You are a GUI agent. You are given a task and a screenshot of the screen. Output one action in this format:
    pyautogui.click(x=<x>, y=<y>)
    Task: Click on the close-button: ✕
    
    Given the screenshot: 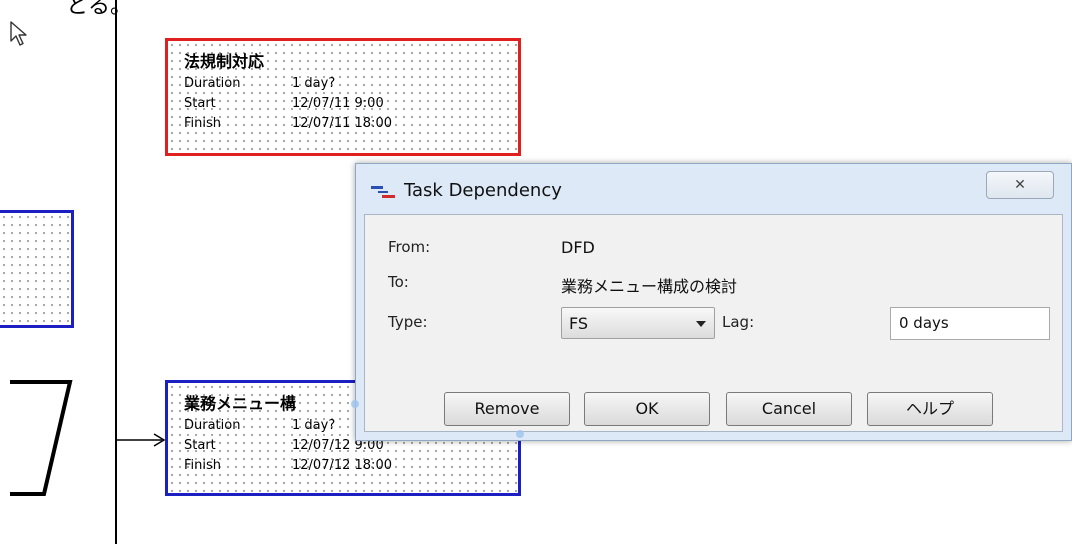 What is the action you would take?
    pyautogui.click(x=1020, y=185)
    